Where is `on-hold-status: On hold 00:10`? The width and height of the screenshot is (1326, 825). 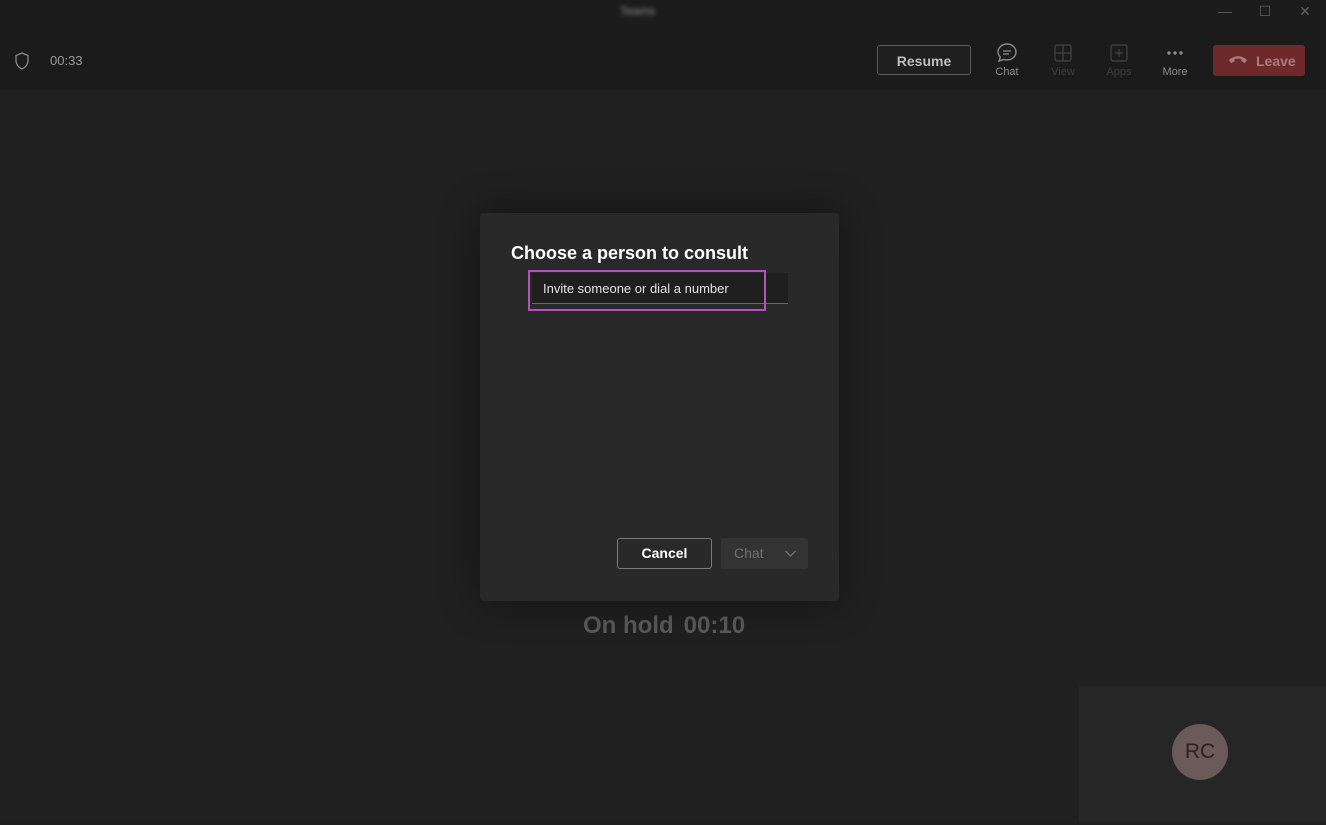
on-hold-status: On hold 00:10 is located at coordinates (669, 626).